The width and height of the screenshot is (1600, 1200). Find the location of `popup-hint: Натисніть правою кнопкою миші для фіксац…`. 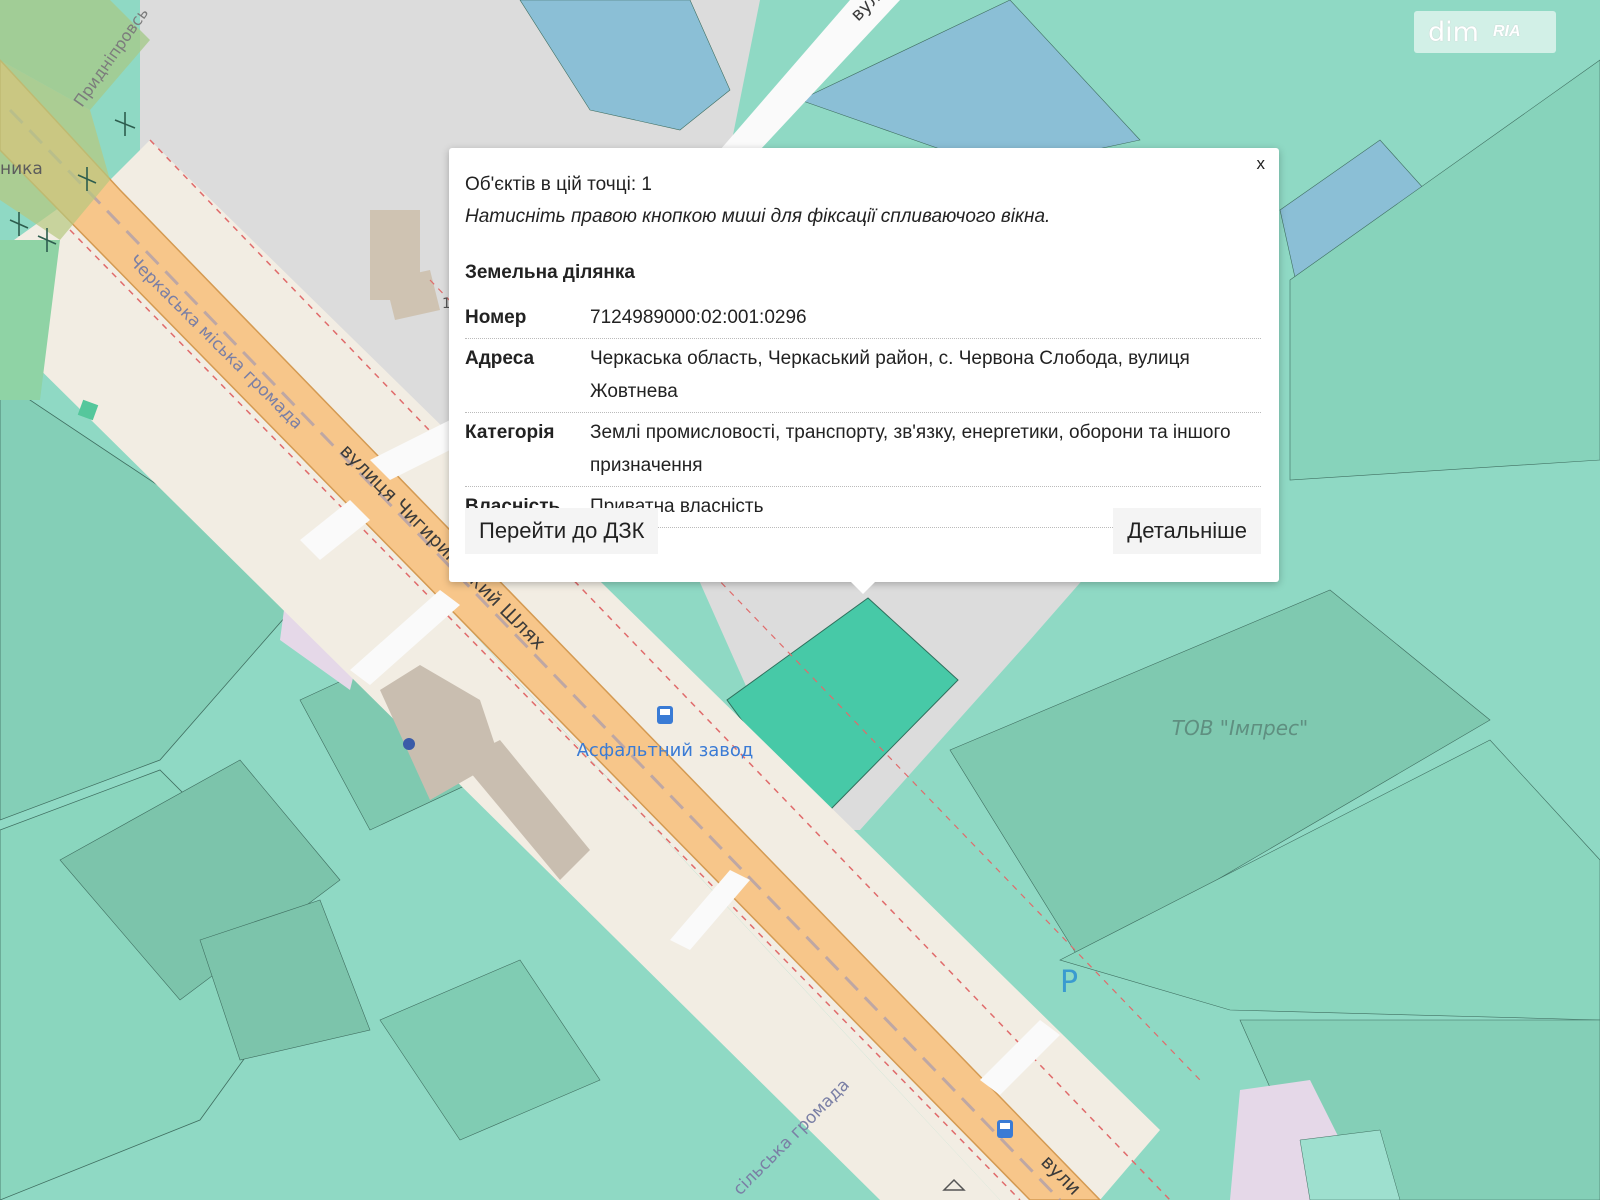

popup-hint: Натисніть правою кнопкою миші для фіксац… is located at coordinates (758, 216).